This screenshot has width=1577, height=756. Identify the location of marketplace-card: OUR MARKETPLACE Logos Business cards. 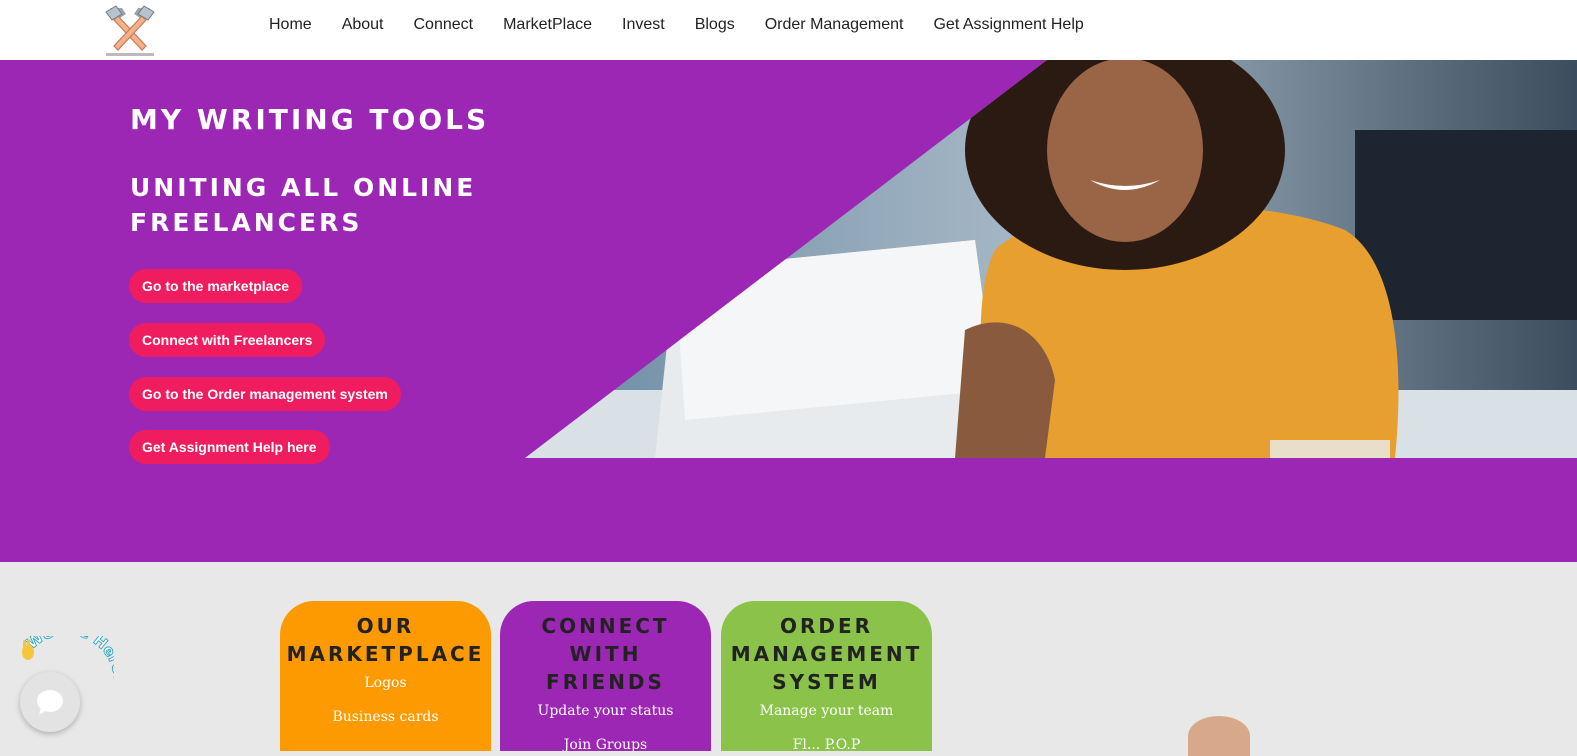
(385, 676).